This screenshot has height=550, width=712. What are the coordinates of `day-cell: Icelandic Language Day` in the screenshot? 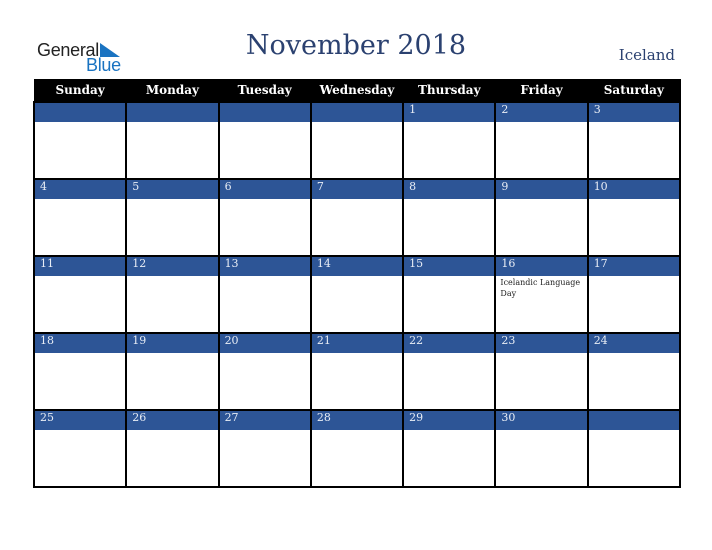 It's located at (541, 304).